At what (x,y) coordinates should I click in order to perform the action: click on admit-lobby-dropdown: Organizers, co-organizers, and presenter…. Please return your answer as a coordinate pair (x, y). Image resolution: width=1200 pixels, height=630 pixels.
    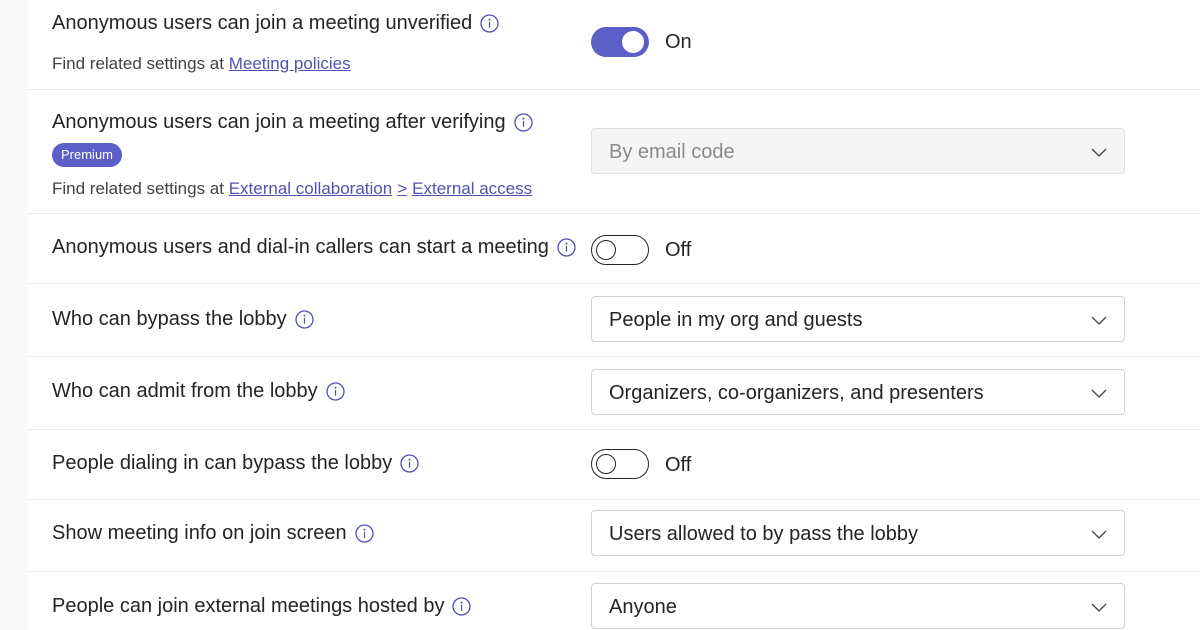
    Looking at the image, I should click on (858, 392).